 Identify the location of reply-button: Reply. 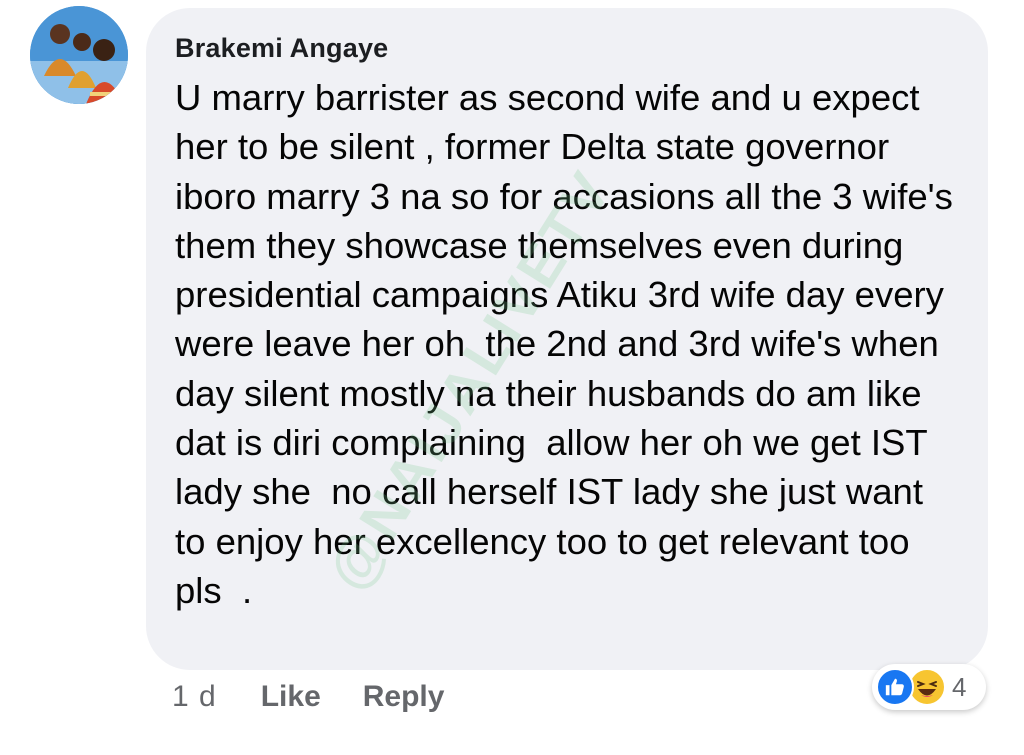
(404, 697).